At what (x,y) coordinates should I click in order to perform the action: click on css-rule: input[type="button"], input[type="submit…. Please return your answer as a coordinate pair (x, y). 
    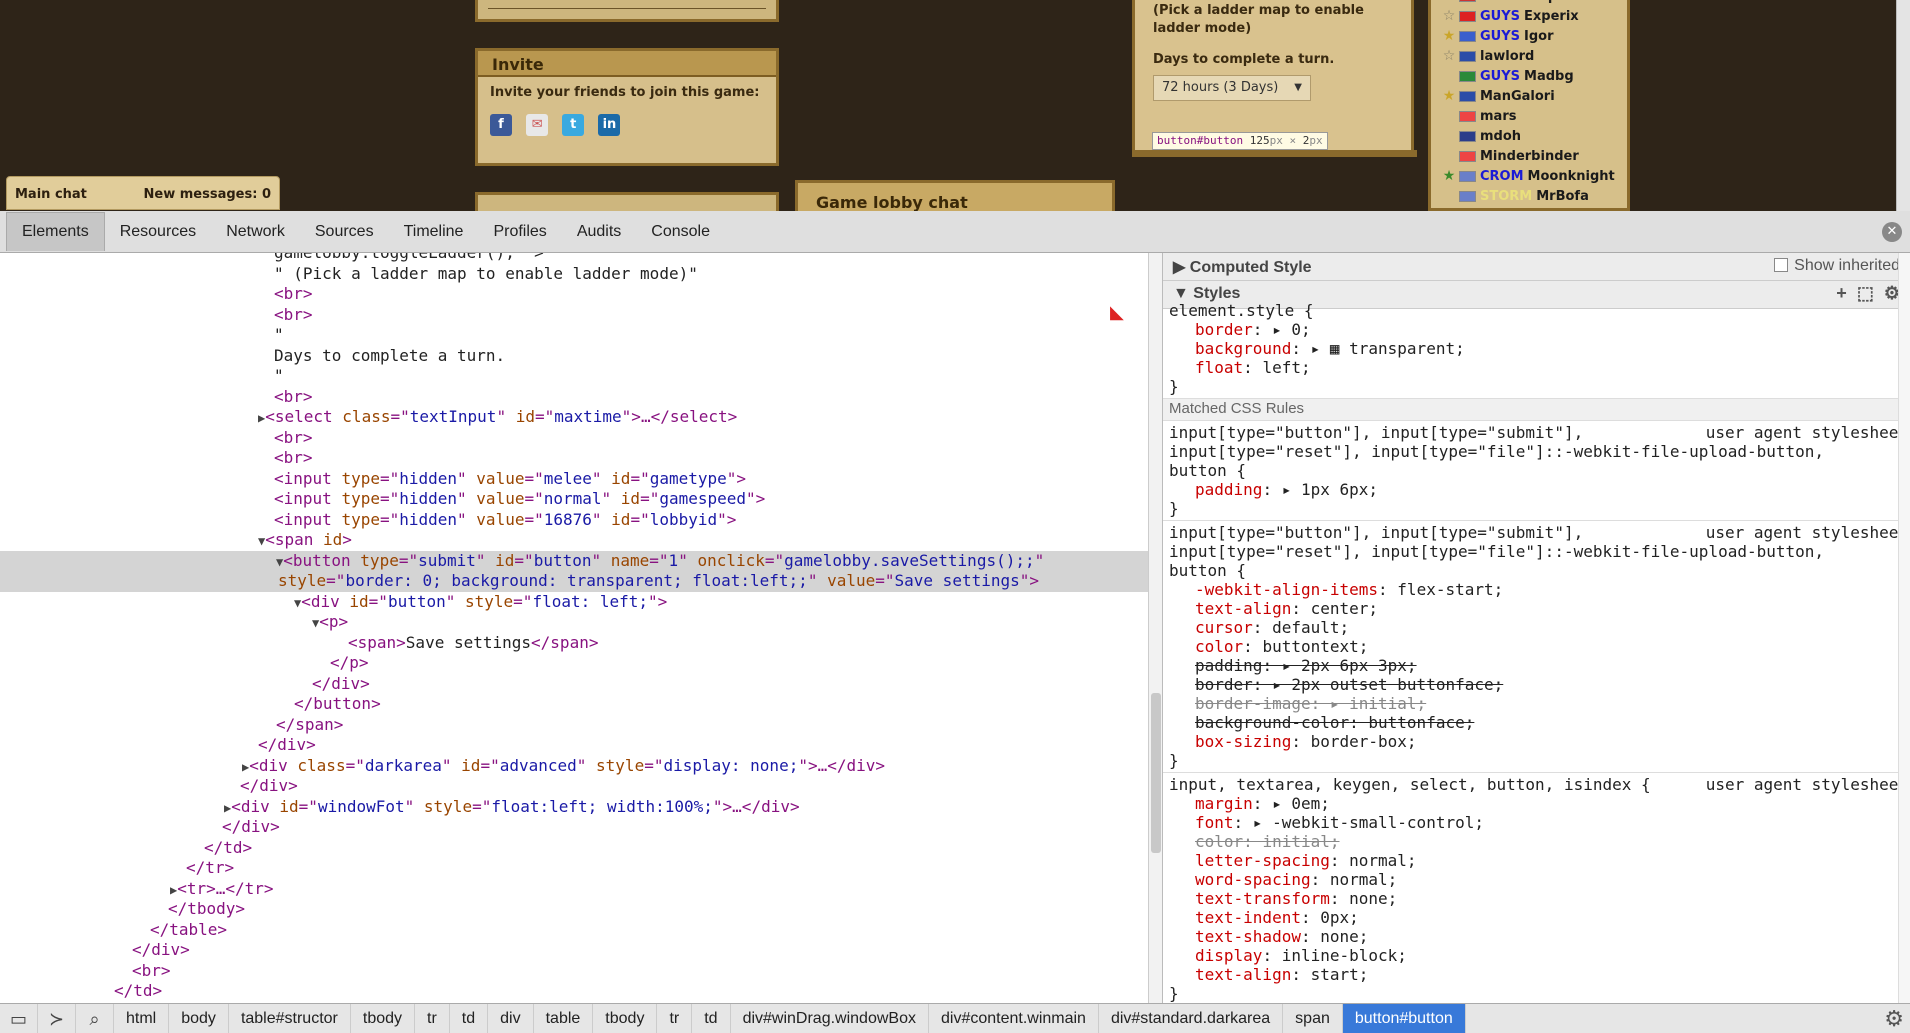
    Looking at the image, I should click on (1536, 647).